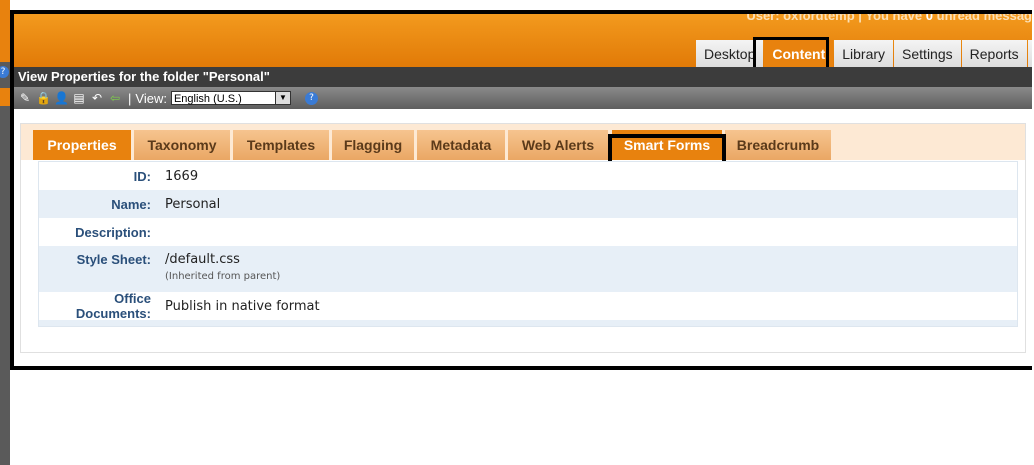  Describe the element at coordinates (193, 204) in the screenshot. I see `name-value: Personal` at that location.